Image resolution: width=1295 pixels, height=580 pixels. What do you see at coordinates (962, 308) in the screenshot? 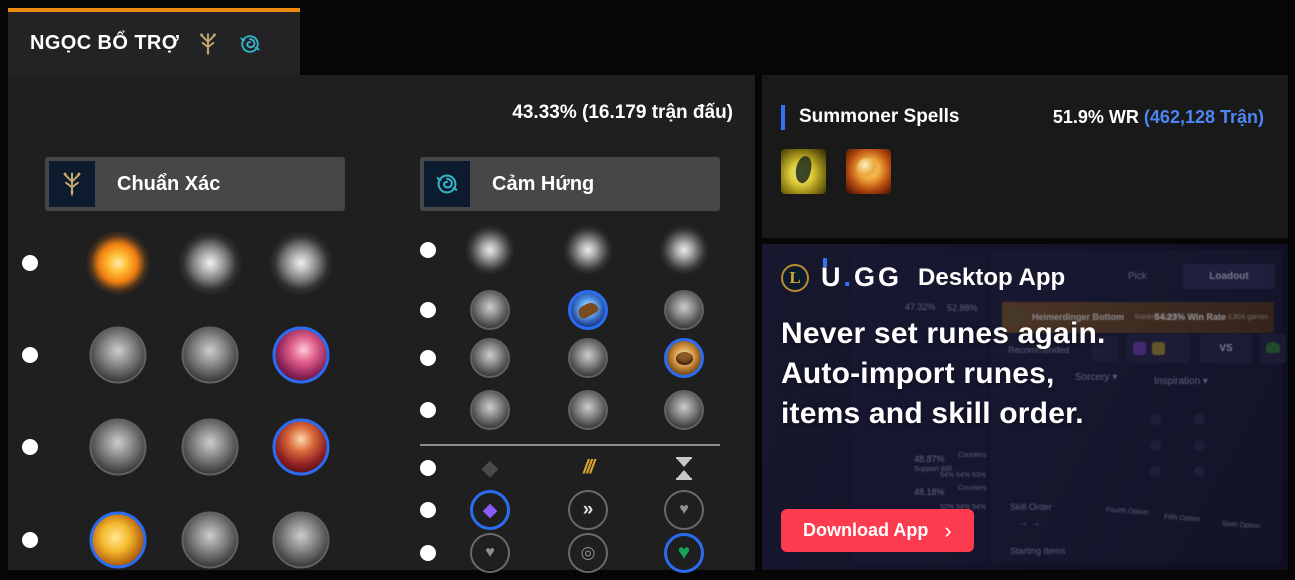
I see `preview-pct: 52.88%` at bounding box center [962, 308].